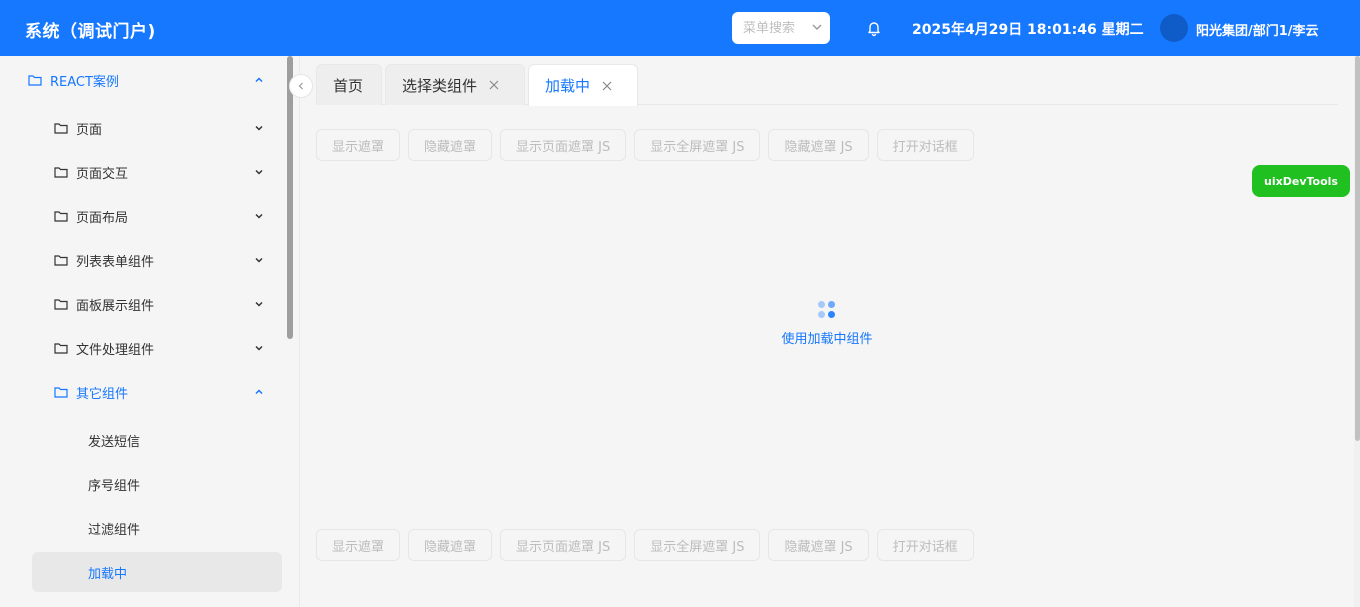 Image resolution: width=1360 pixels, height=607 pixels. I want to click on tab-label: 首页, so click(348, 85).